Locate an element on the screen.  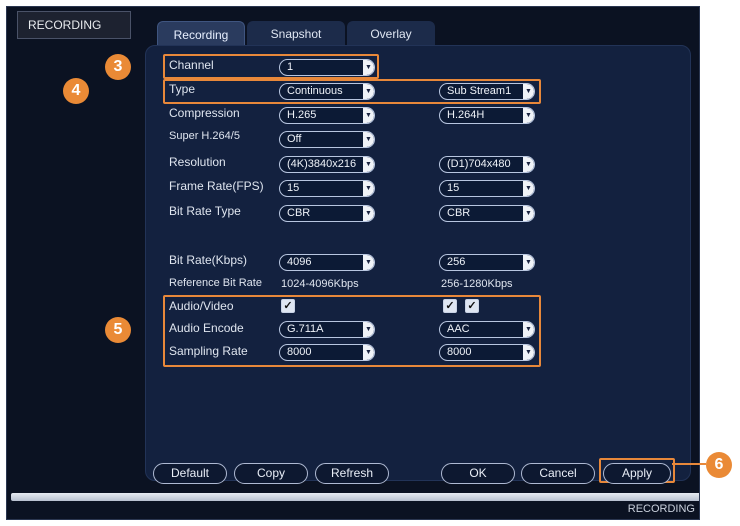
ok-button: OK is located at coordinates (478, 473).